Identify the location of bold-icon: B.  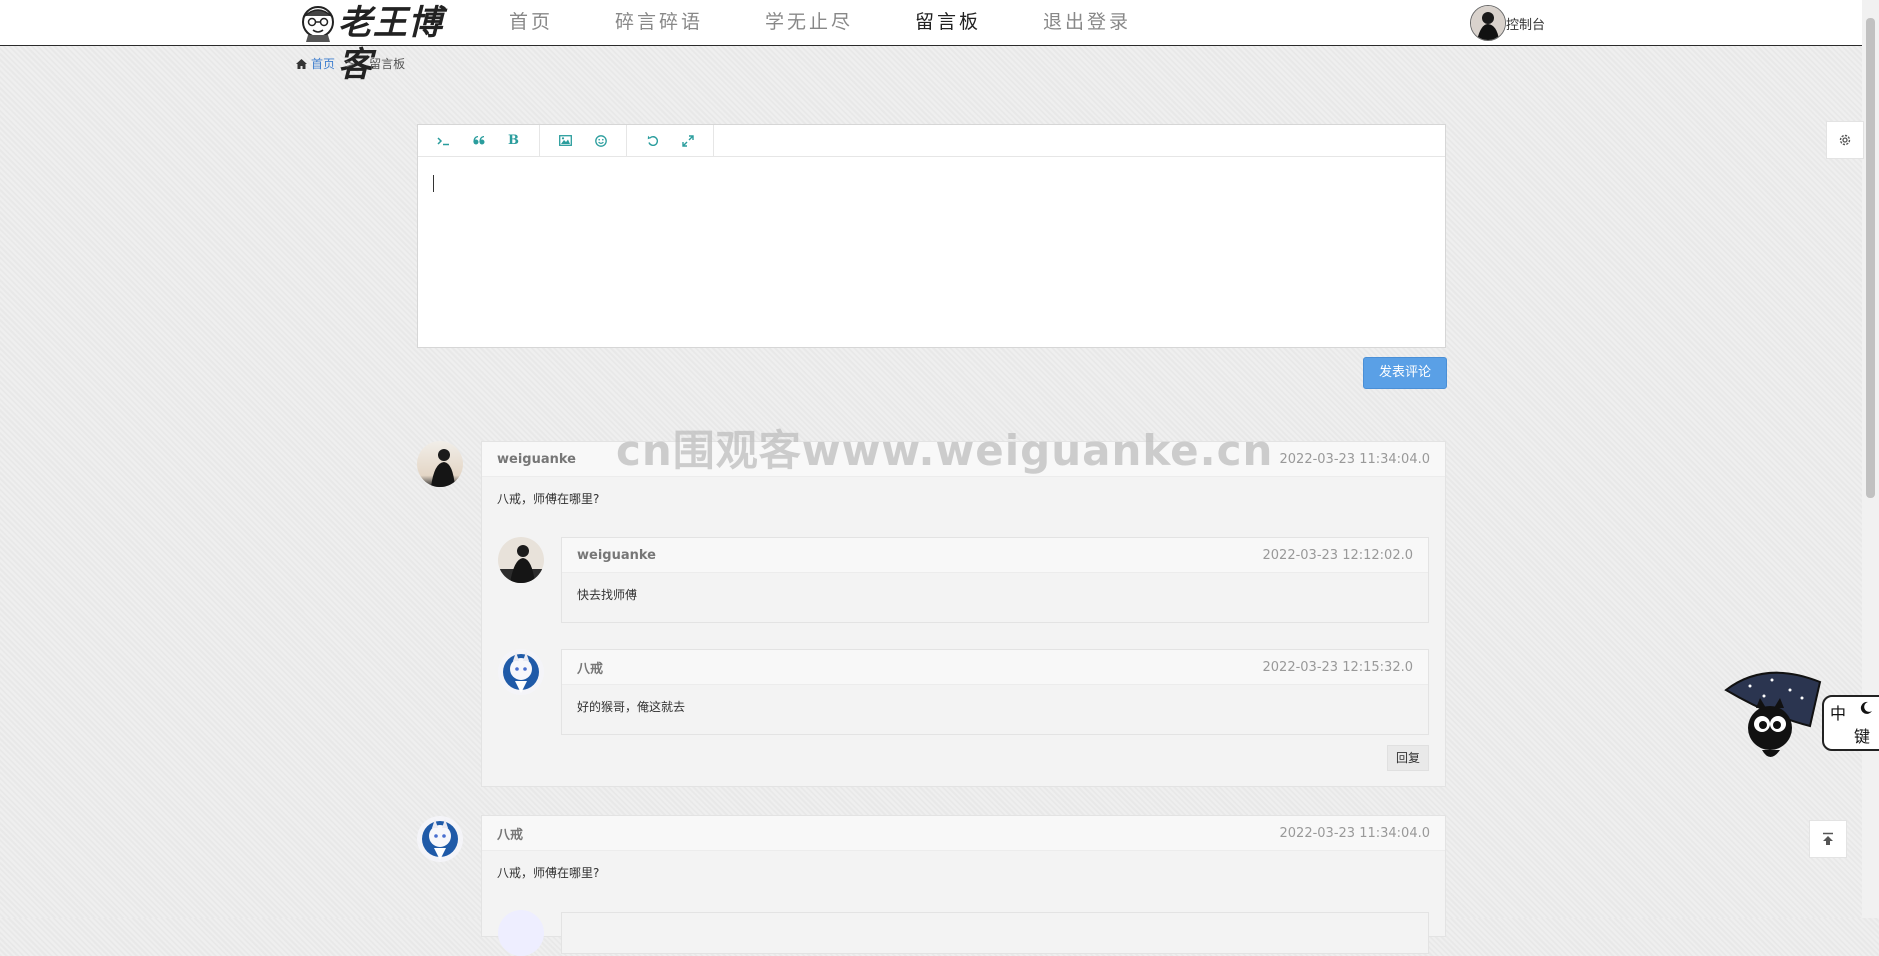
(513, 140).